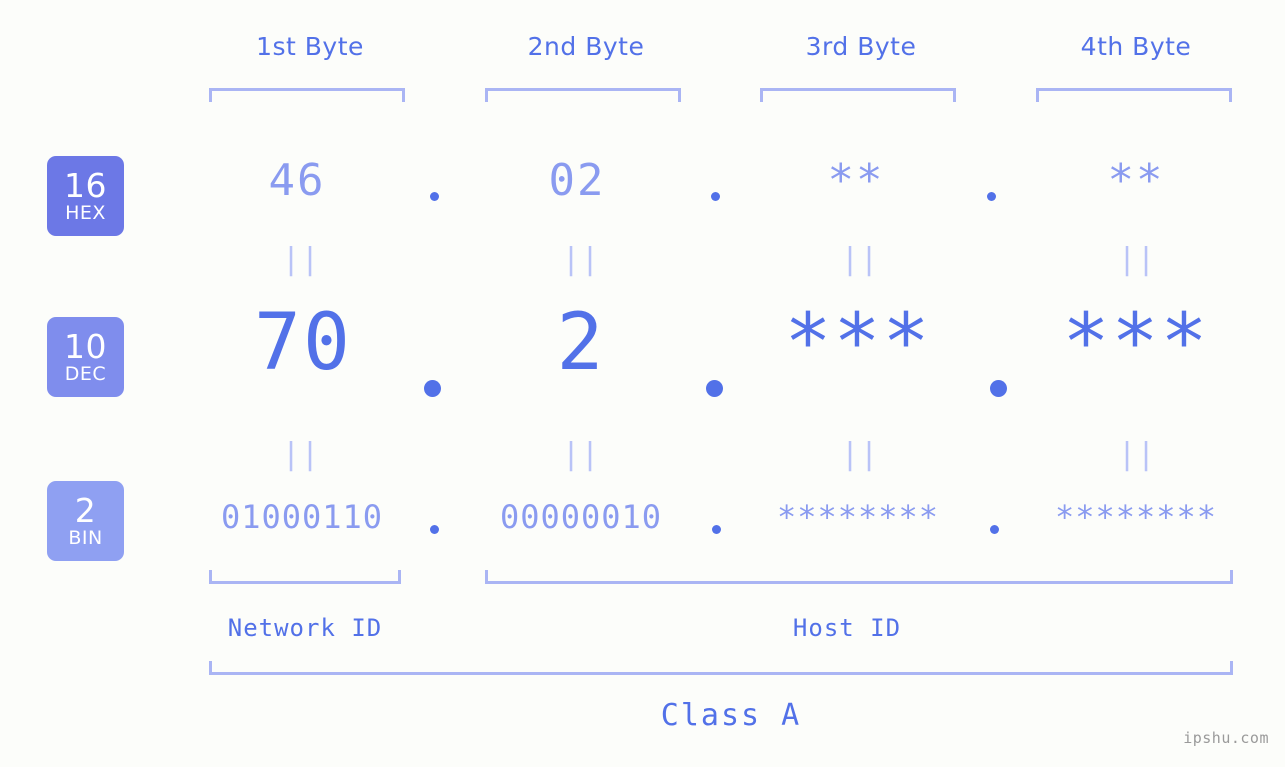  Describe the element at coordinates (731, 715) in the screenshot. I see `class-label: Class A` at that location.